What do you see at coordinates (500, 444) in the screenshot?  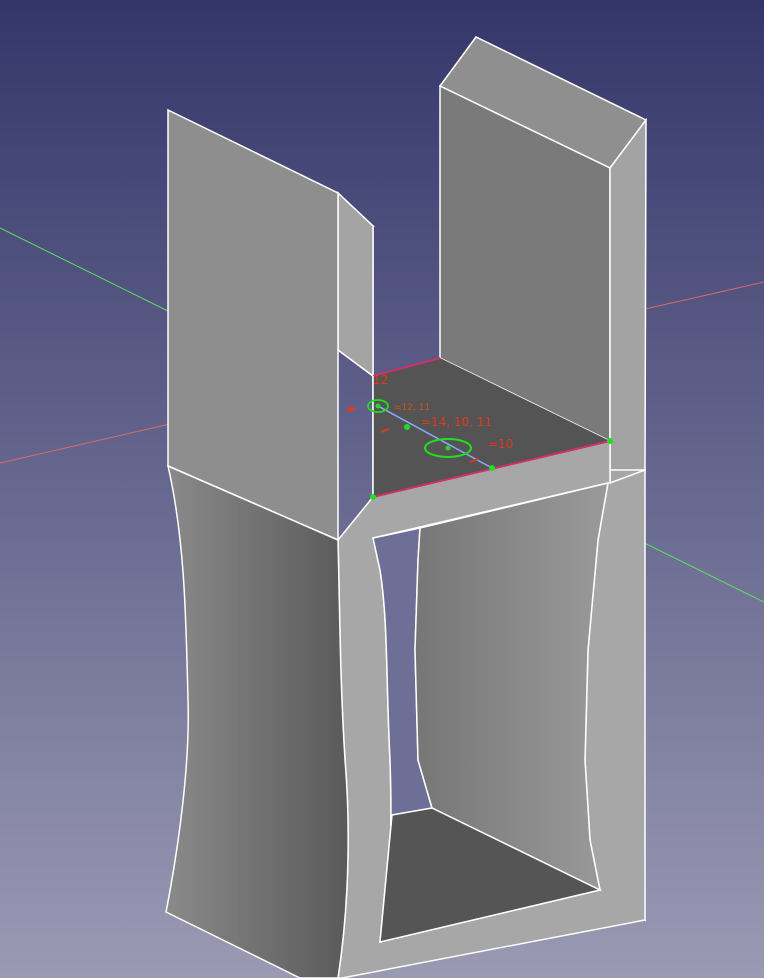 I see `constraint-label: =10` at bounding box center [500, 444].